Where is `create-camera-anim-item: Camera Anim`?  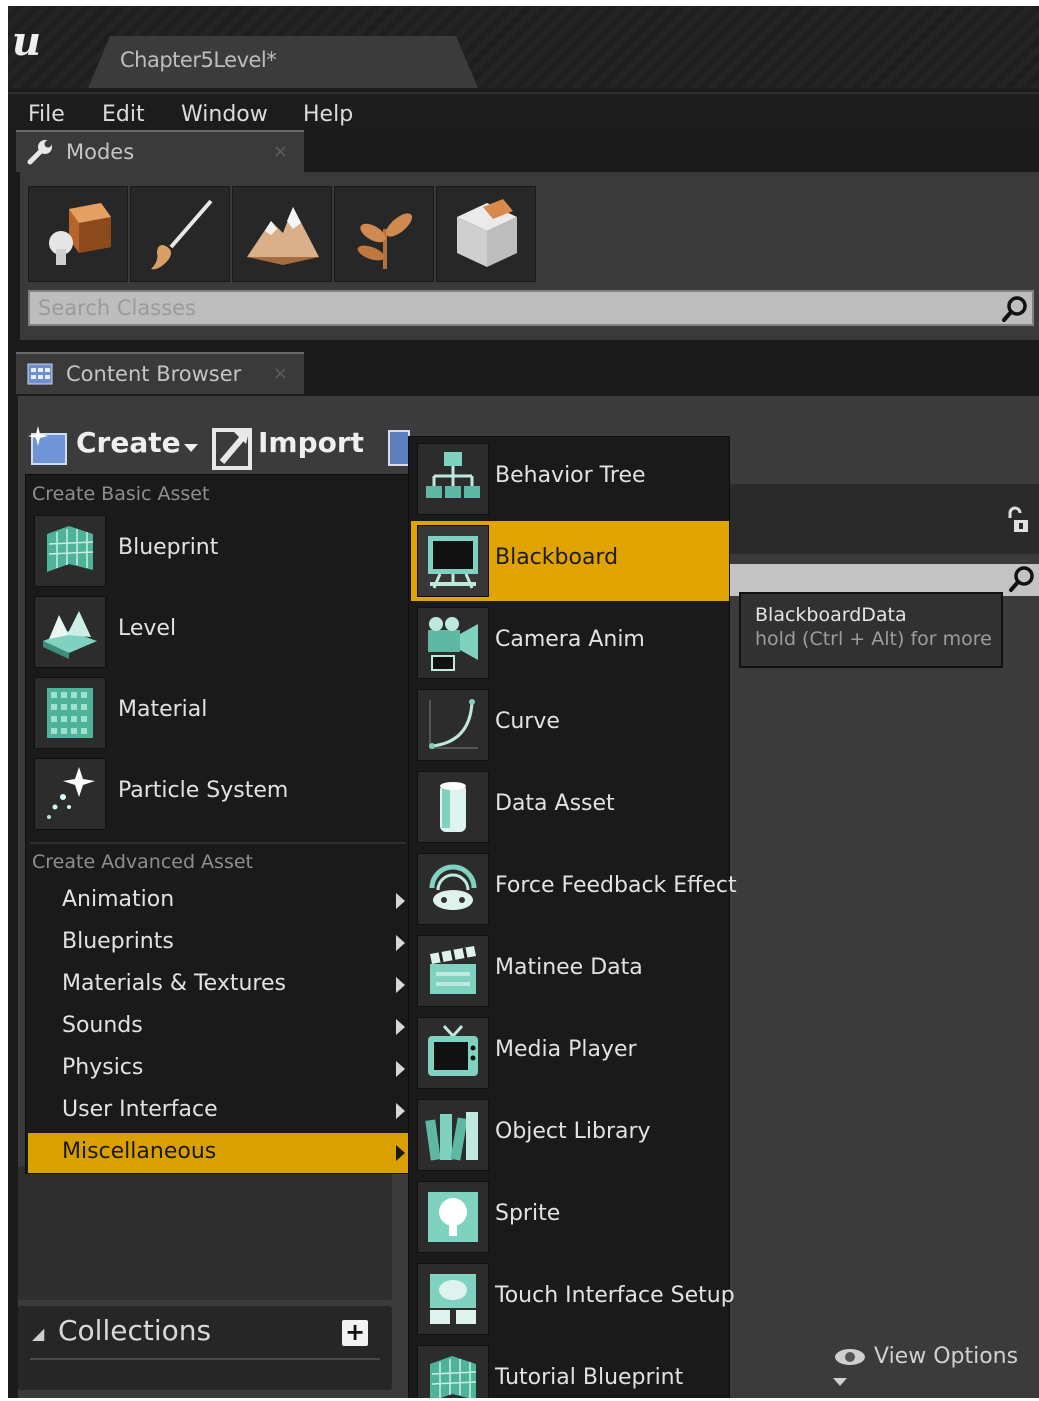
create-camera-anim-item: Camera Anim is located at coordinates (570, 643).